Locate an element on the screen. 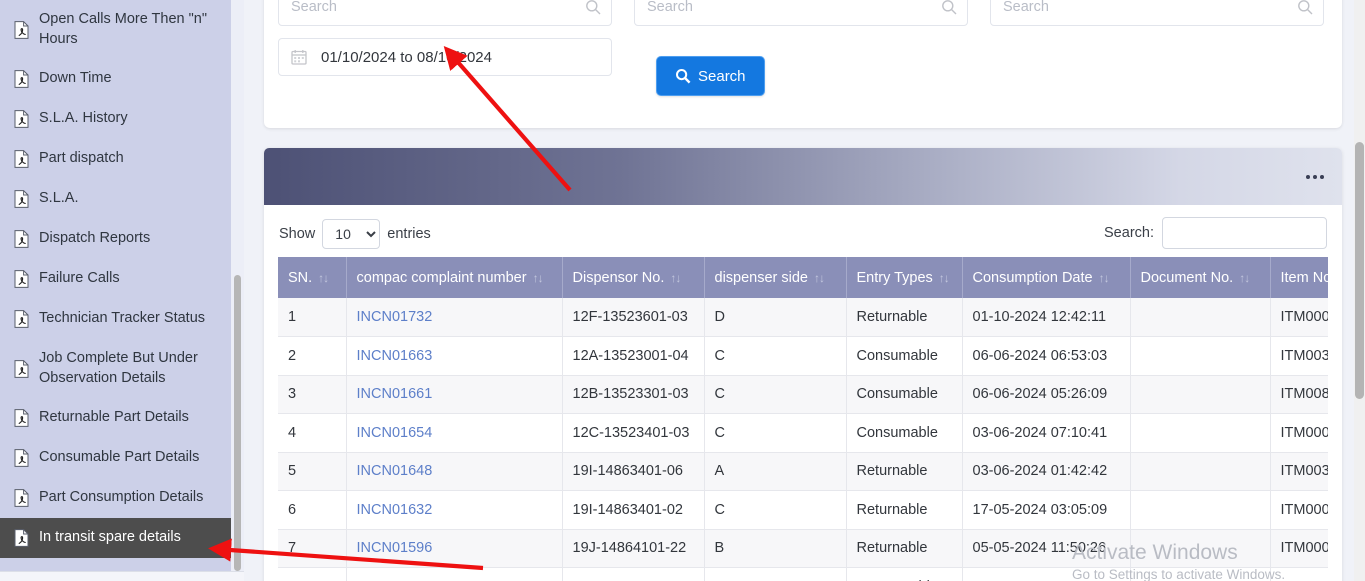 The height and width of the screenshot is (581, 1365). complaint-link: INCN01732 is located at coordinates (395, 317).